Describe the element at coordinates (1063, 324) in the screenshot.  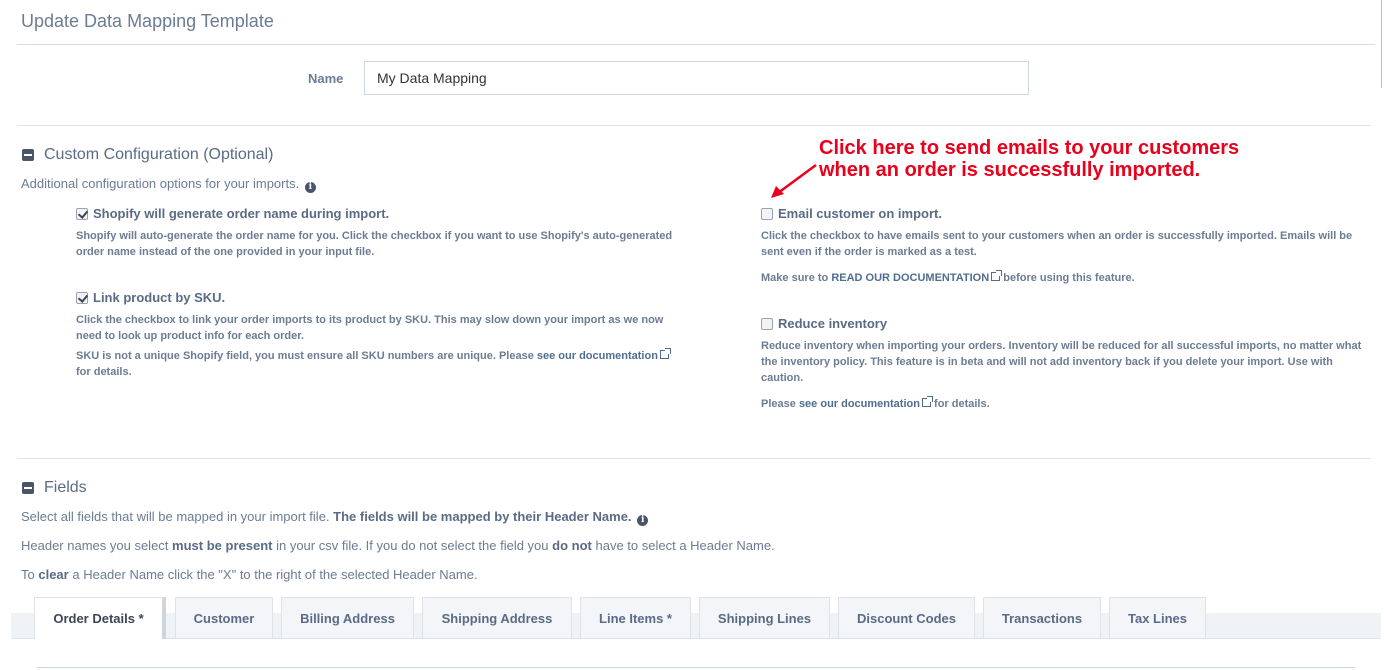
I see `reduce-inventory-checkbox-row: Reduce inventory` at that location.